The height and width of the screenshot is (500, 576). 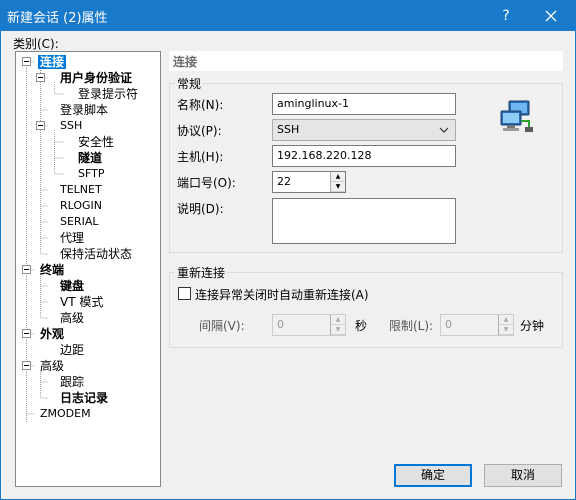 What do you see at coordinates (52, 334) in the screenshot?
I see `tree-item-appearance: 外观` at bounding box center [52, 334].